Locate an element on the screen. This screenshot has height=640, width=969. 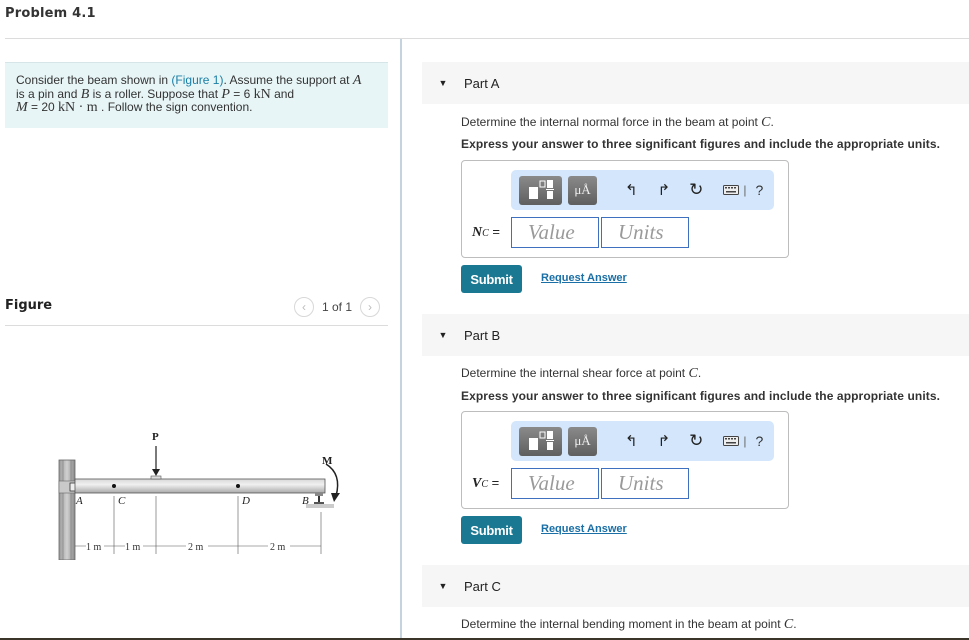
prompt-text: and is located at coordinates (282, 93).